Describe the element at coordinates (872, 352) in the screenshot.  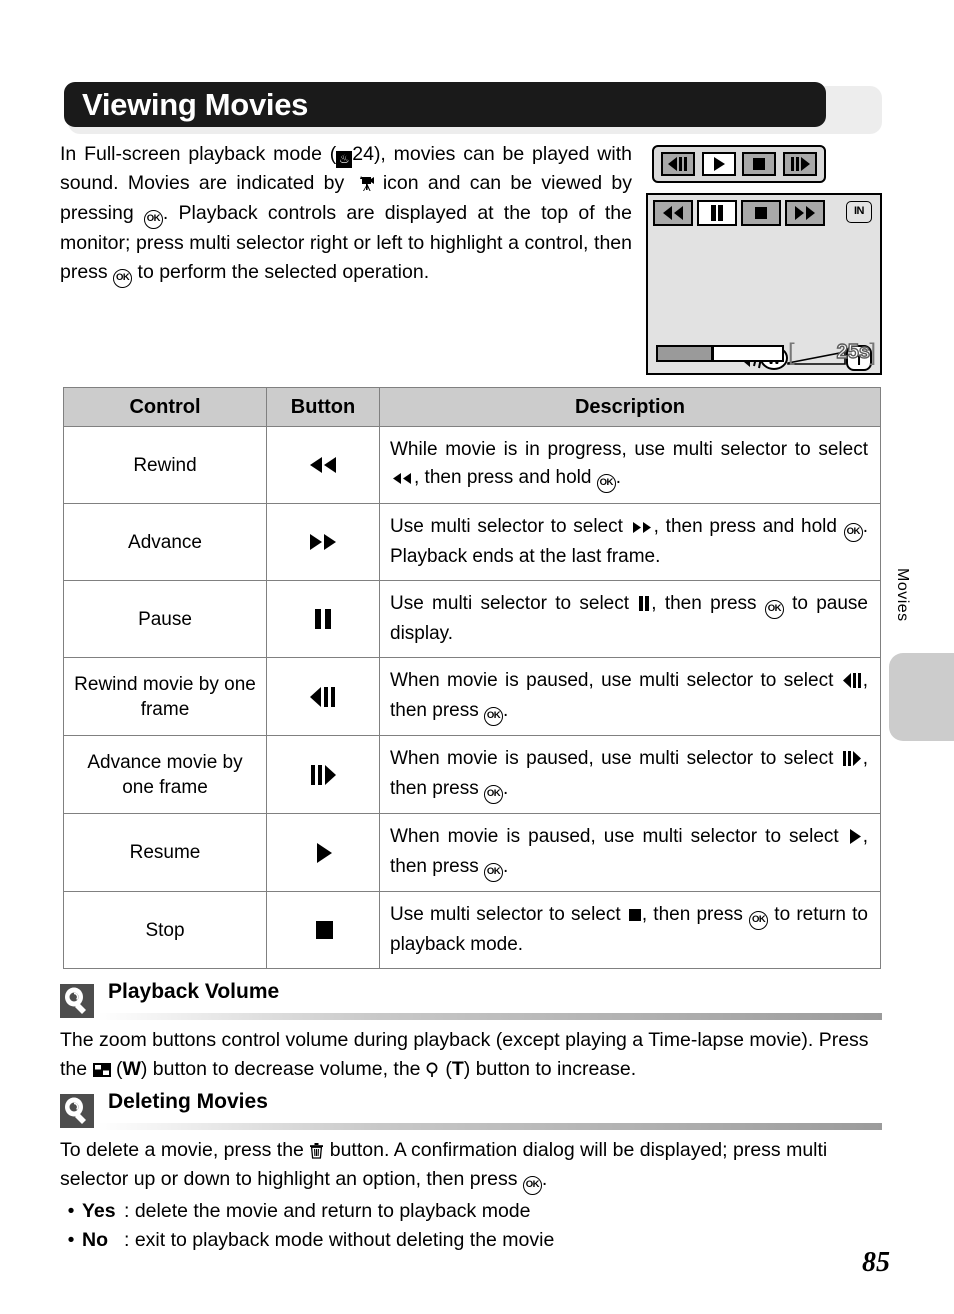
I see `time-bracket-right: ]` at that location.